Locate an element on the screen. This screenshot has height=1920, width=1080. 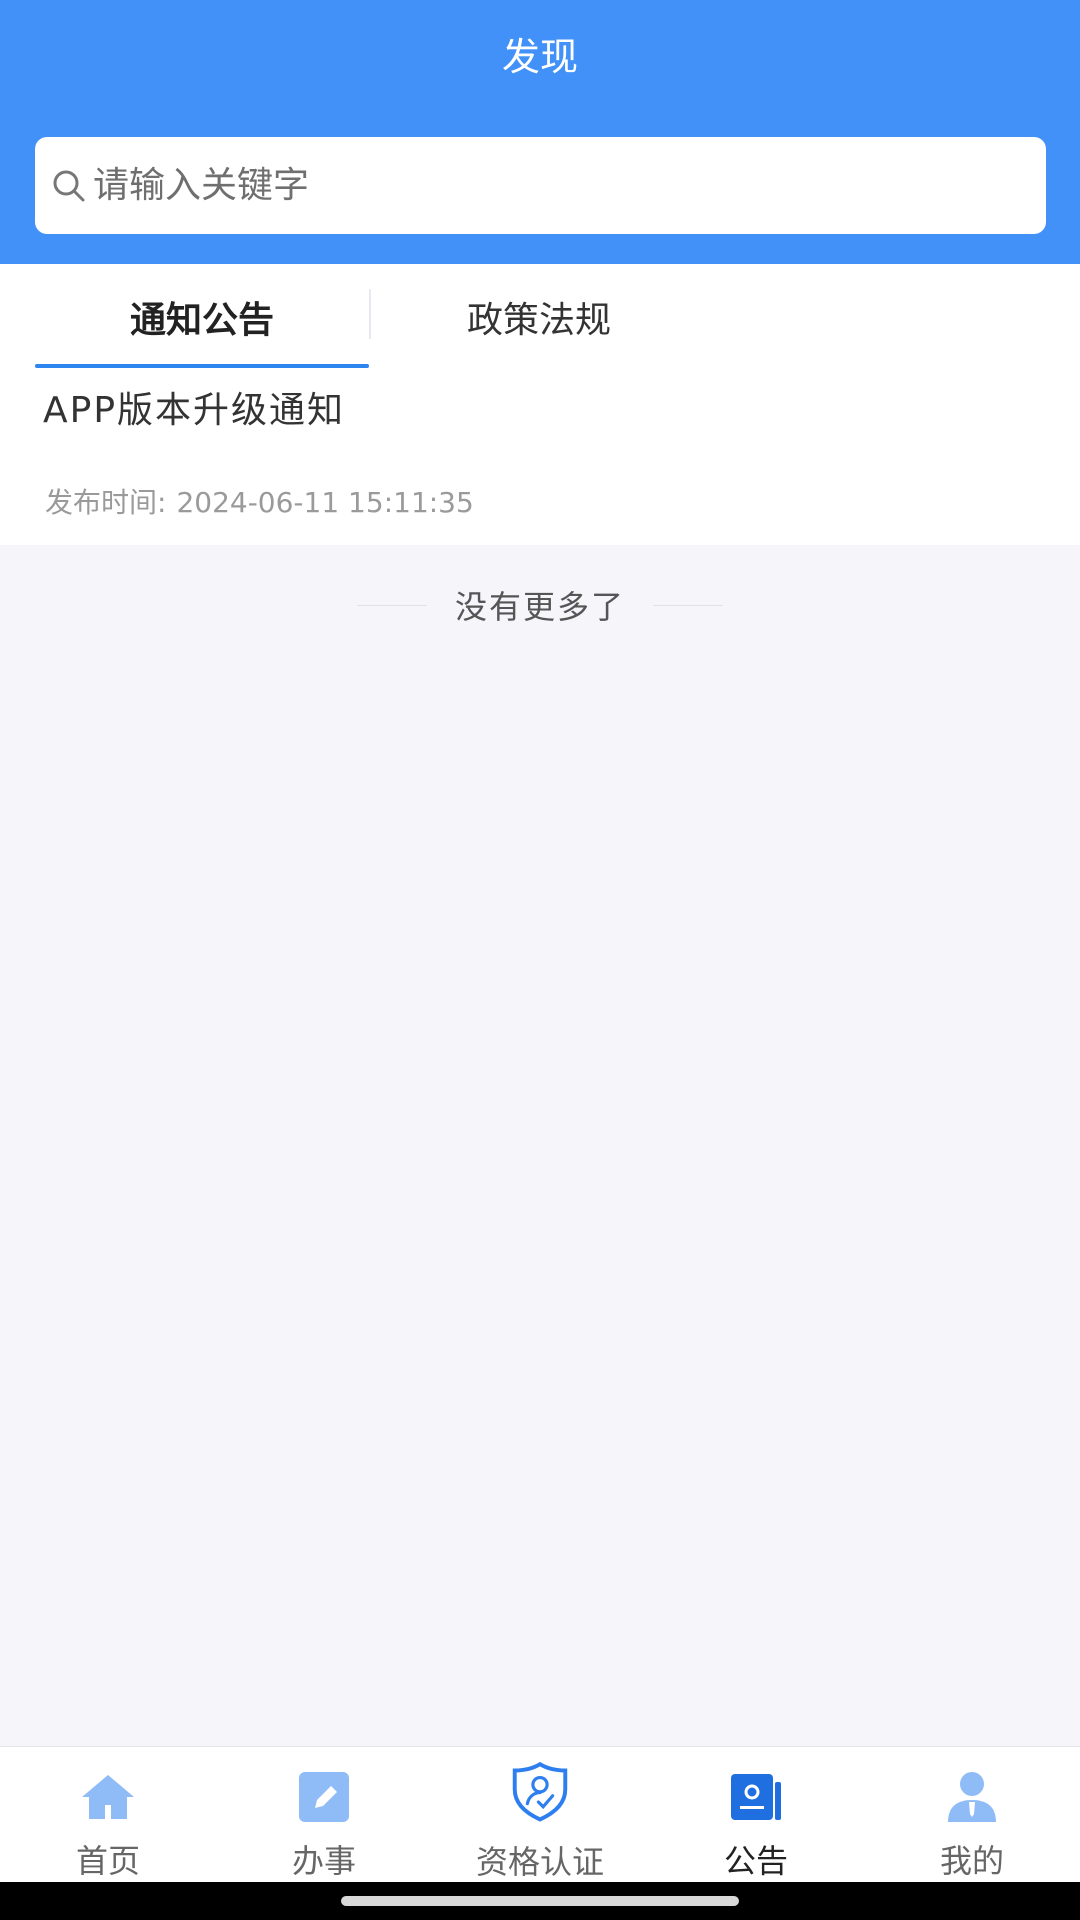
person-icon is located at coordinates (972, 1796).